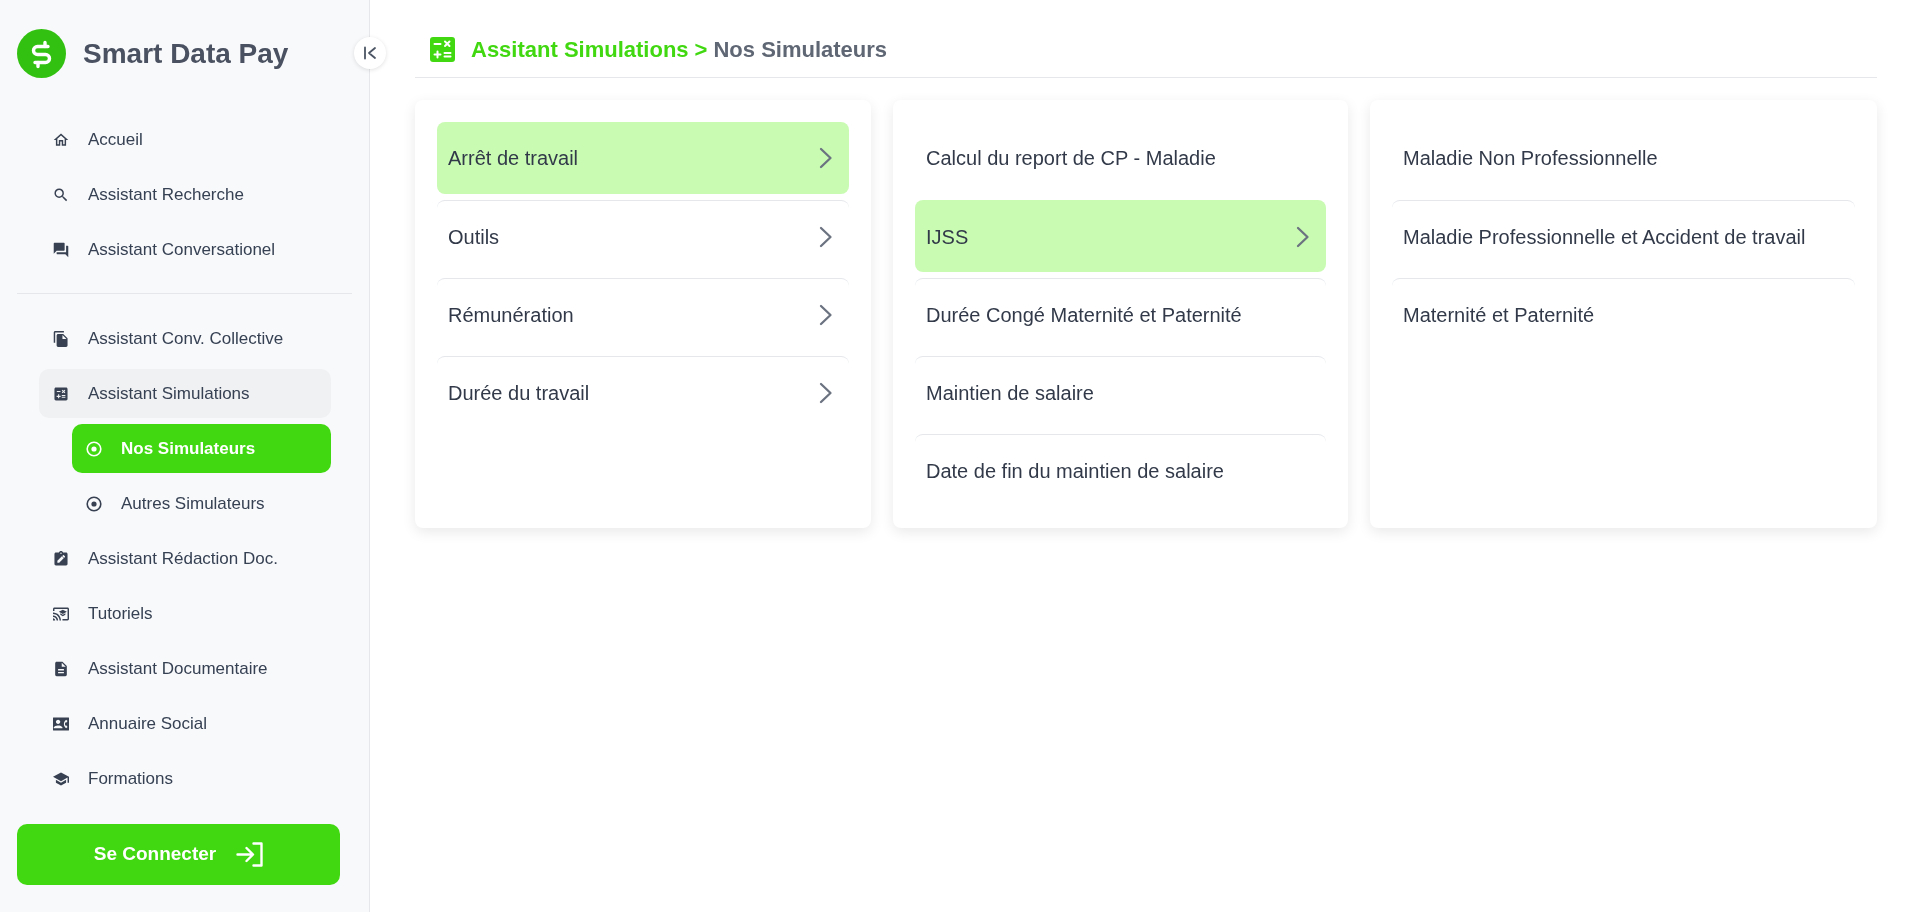  Describe the element at coordinates (643, 158) in the screenshot. I see `menu-item: Arrêt de travail` at that location.